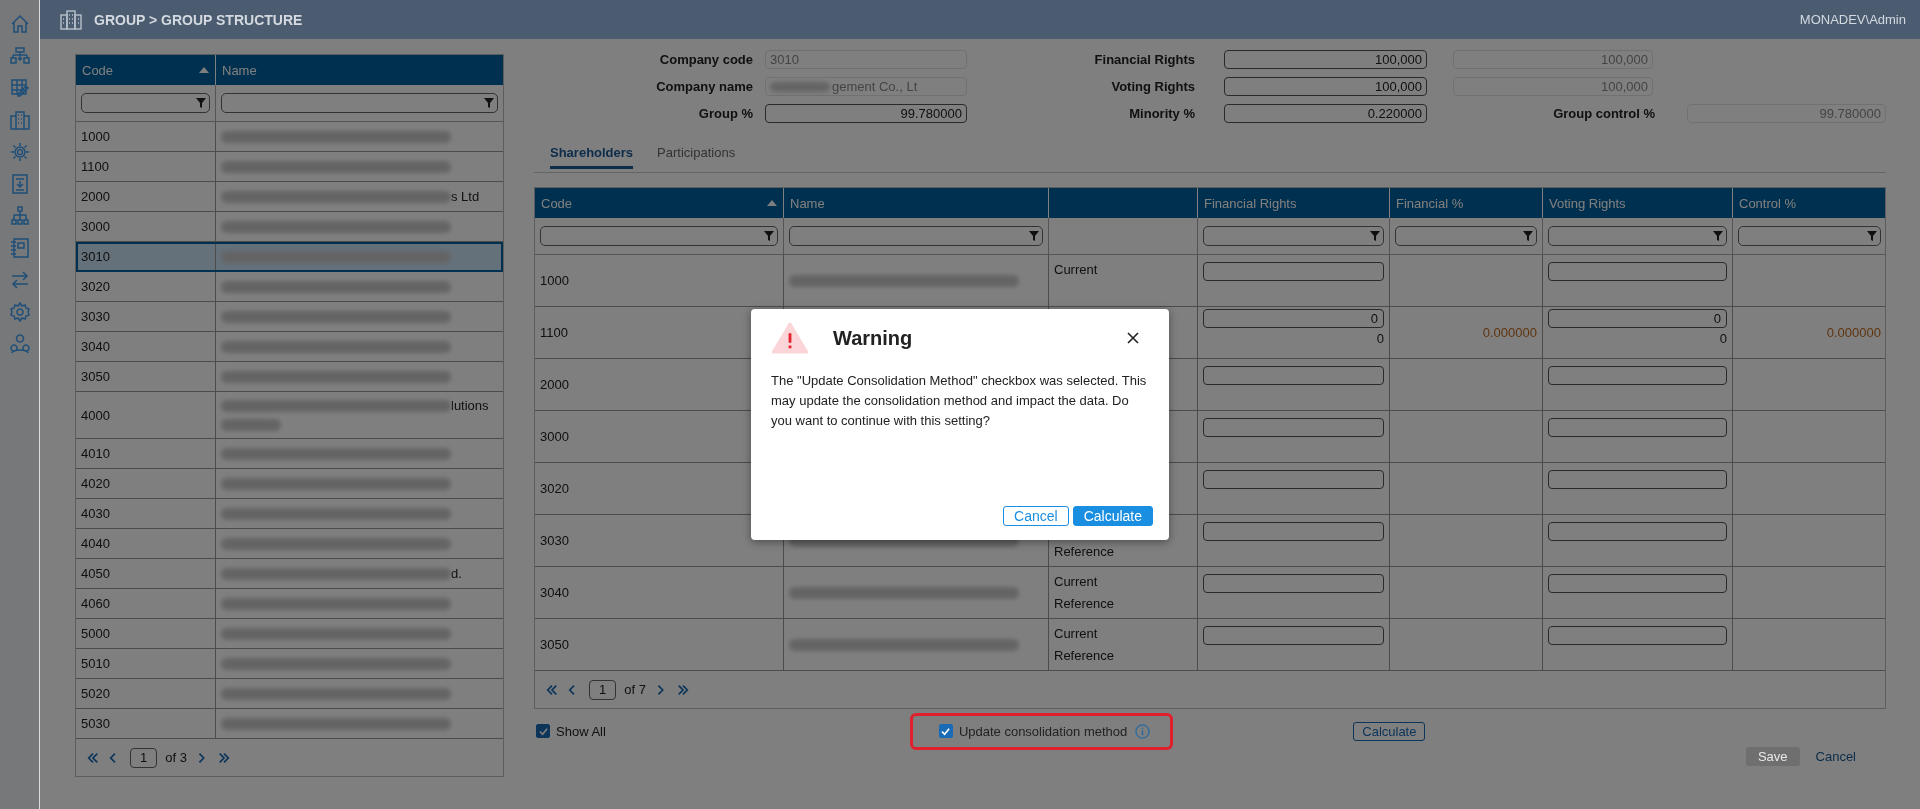  What do you see at coordinates (19, 152) in the screenshot?
I see `cog-icon` at bounding box center [19, 152].